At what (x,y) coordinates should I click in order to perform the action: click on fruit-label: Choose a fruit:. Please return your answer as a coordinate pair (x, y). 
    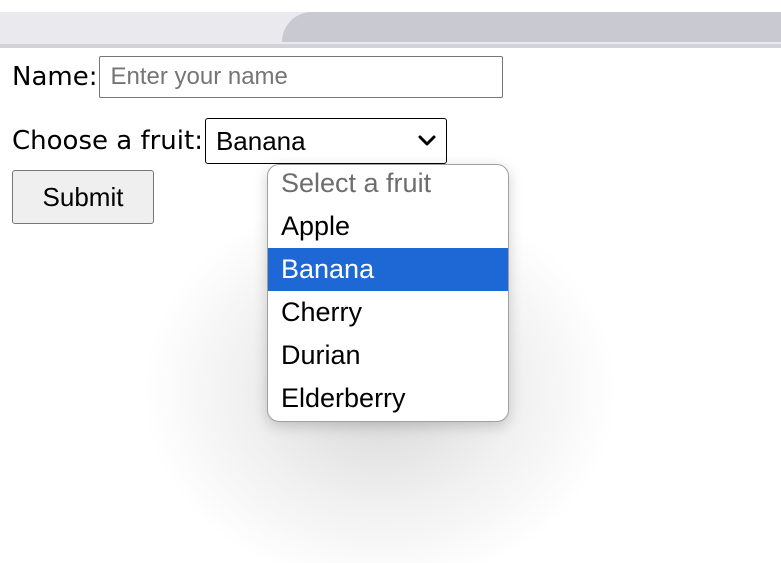
    Looking at the image, I should click on (107, 141).